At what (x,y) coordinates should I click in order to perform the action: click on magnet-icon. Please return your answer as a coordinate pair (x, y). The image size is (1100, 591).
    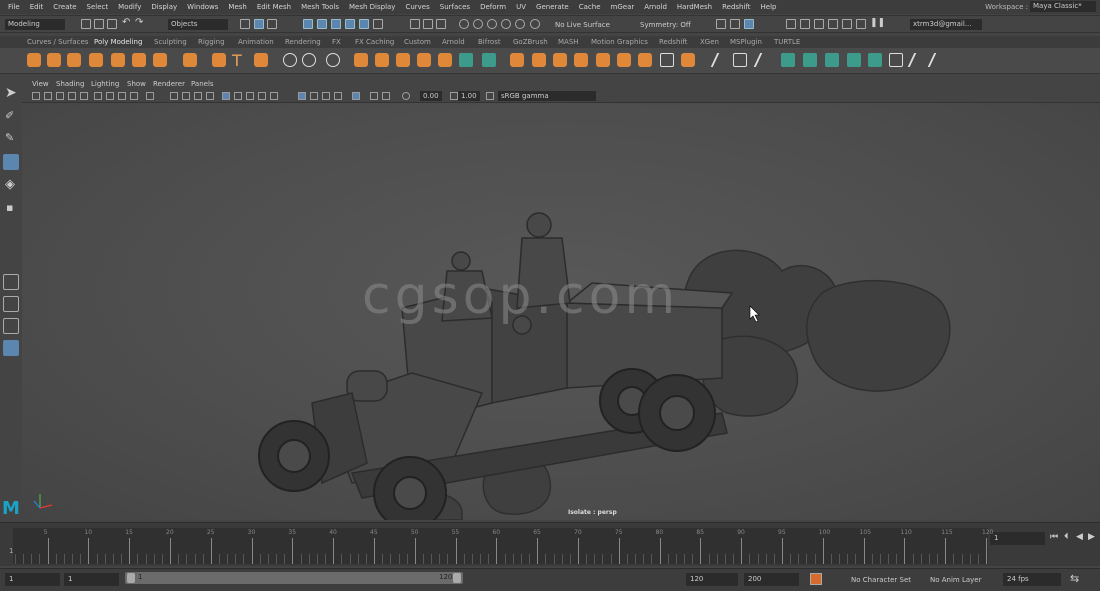
    Looking at the image, I should click on (535, 24).